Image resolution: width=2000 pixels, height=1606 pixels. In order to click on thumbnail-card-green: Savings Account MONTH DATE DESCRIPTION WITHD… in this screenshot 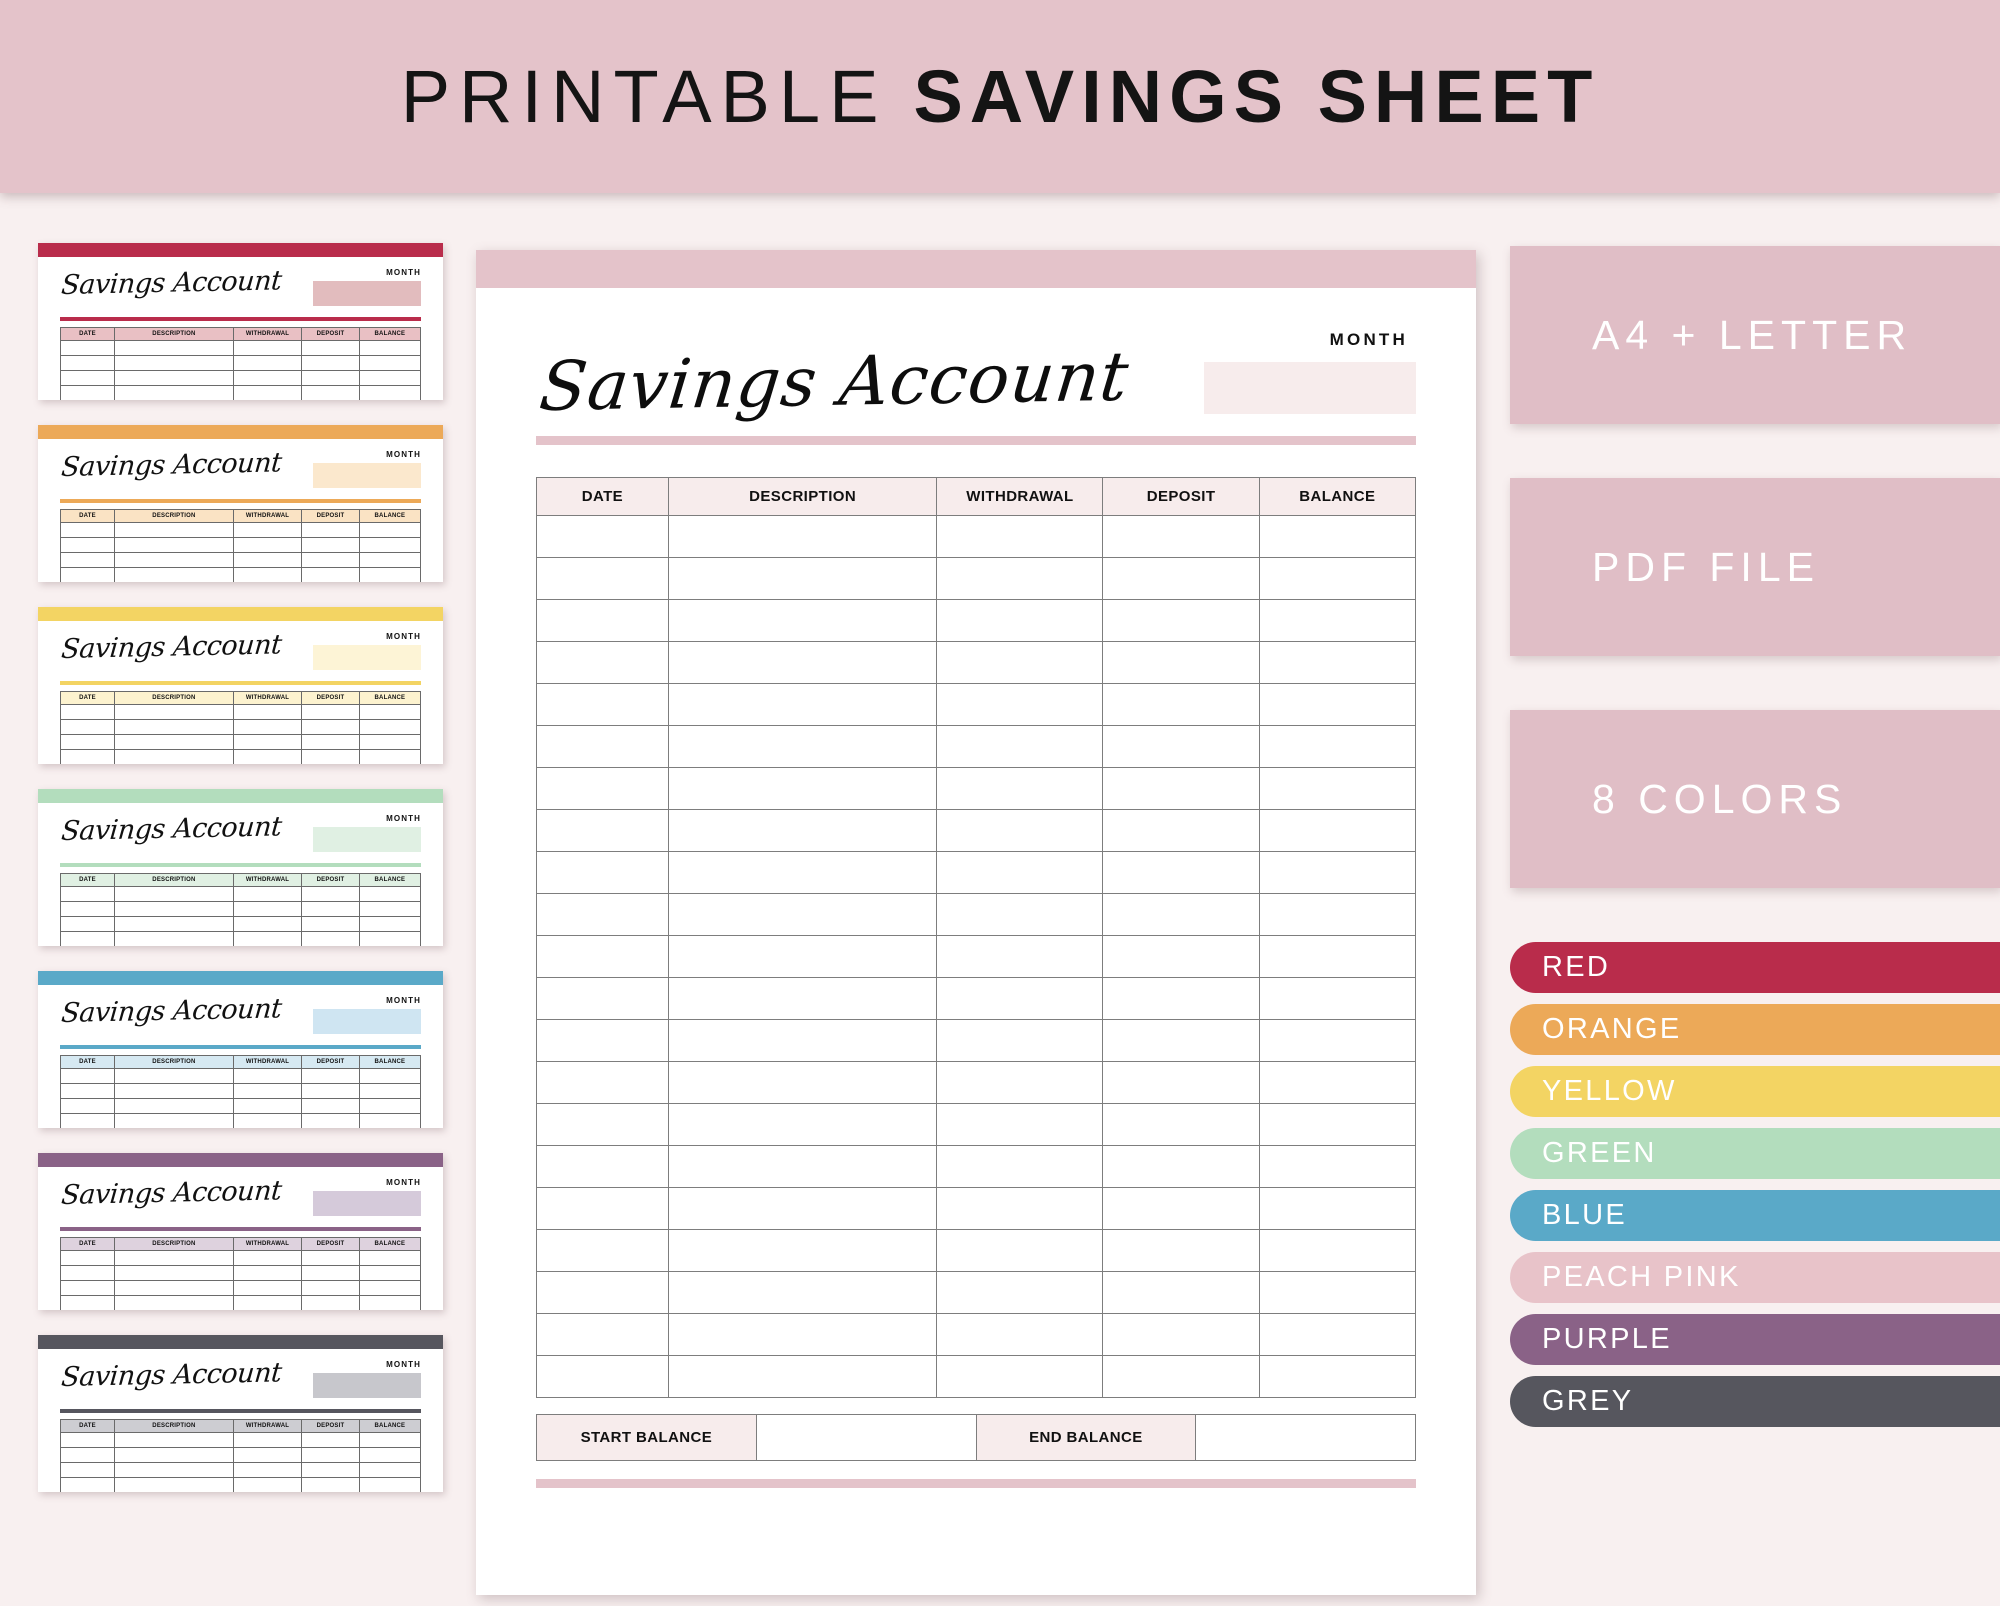, I will do `click(240, 867)`.